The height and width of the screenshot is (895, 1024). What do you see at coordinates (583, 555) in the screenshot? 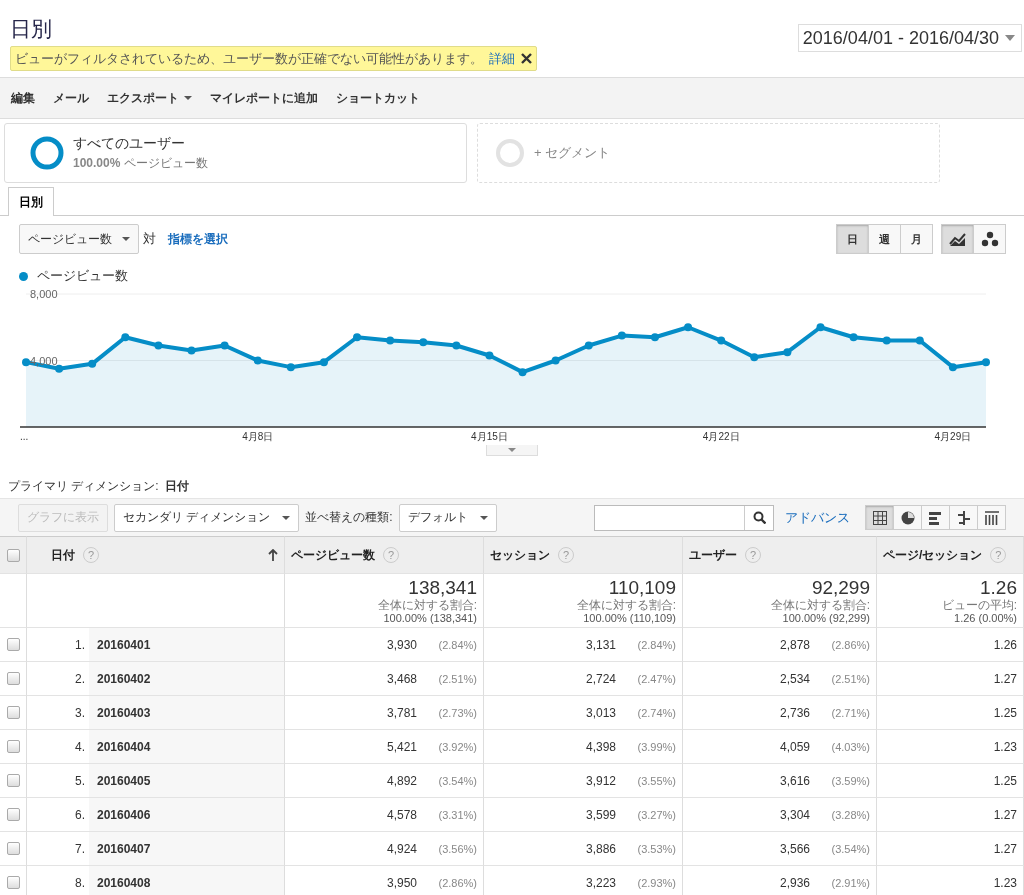
I see `column-header: セッション ?` at bounding box center [583, 555].